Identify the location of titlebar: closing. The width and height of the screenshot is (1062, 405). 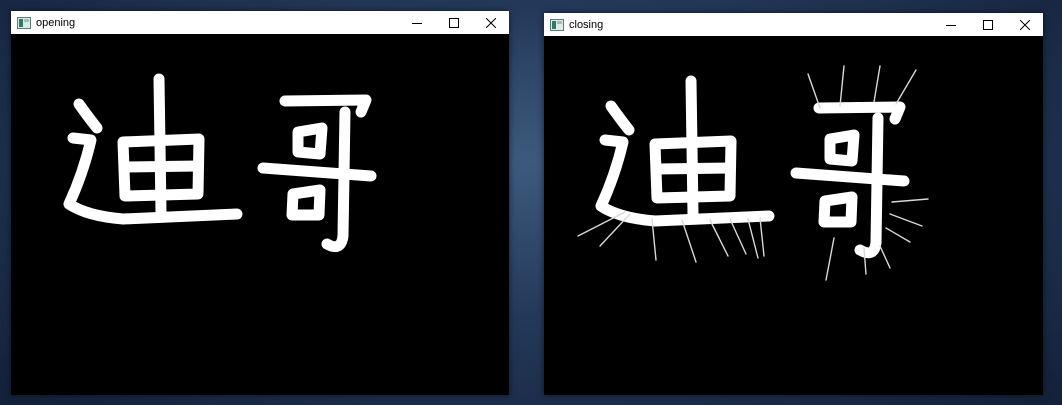
(793, 24).